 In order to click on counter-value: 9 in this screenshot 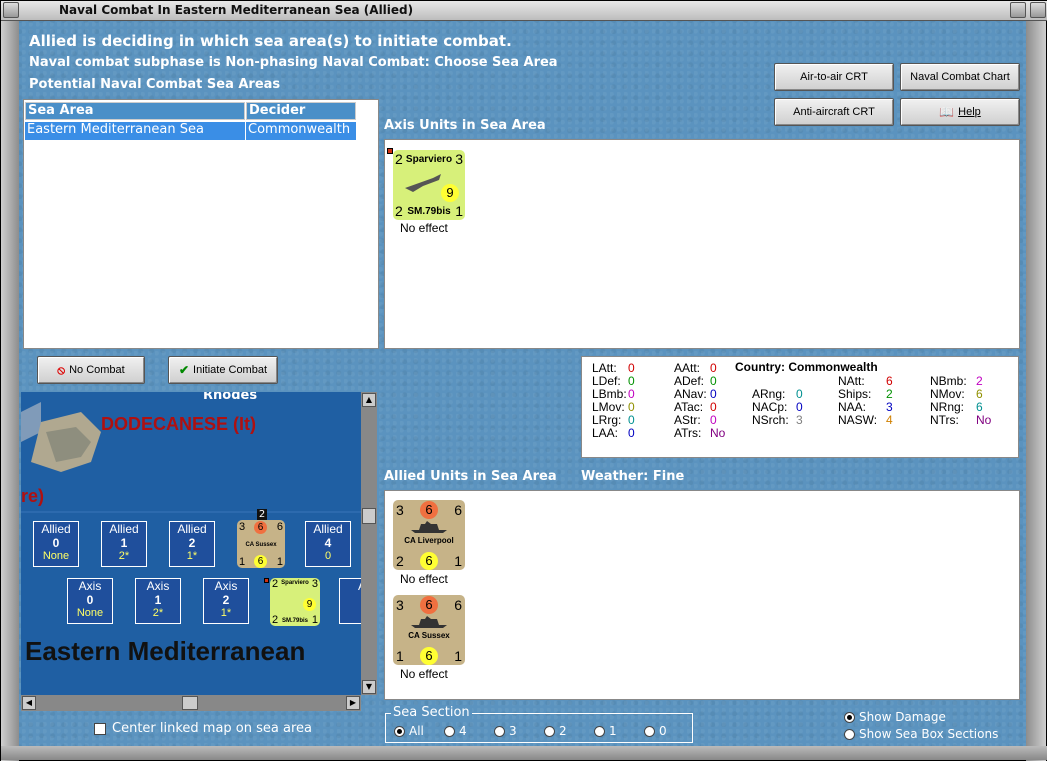, I will do `click(450, 193)`.